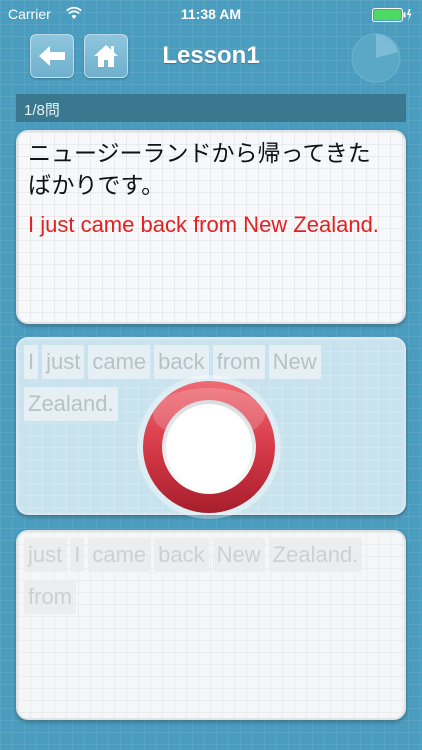 This screenshot has width=422, height=750. What do you see at coordinates (31, 362) in the screenshot?
I see `answer-word-tile: I` at bounding box center [31, 362].